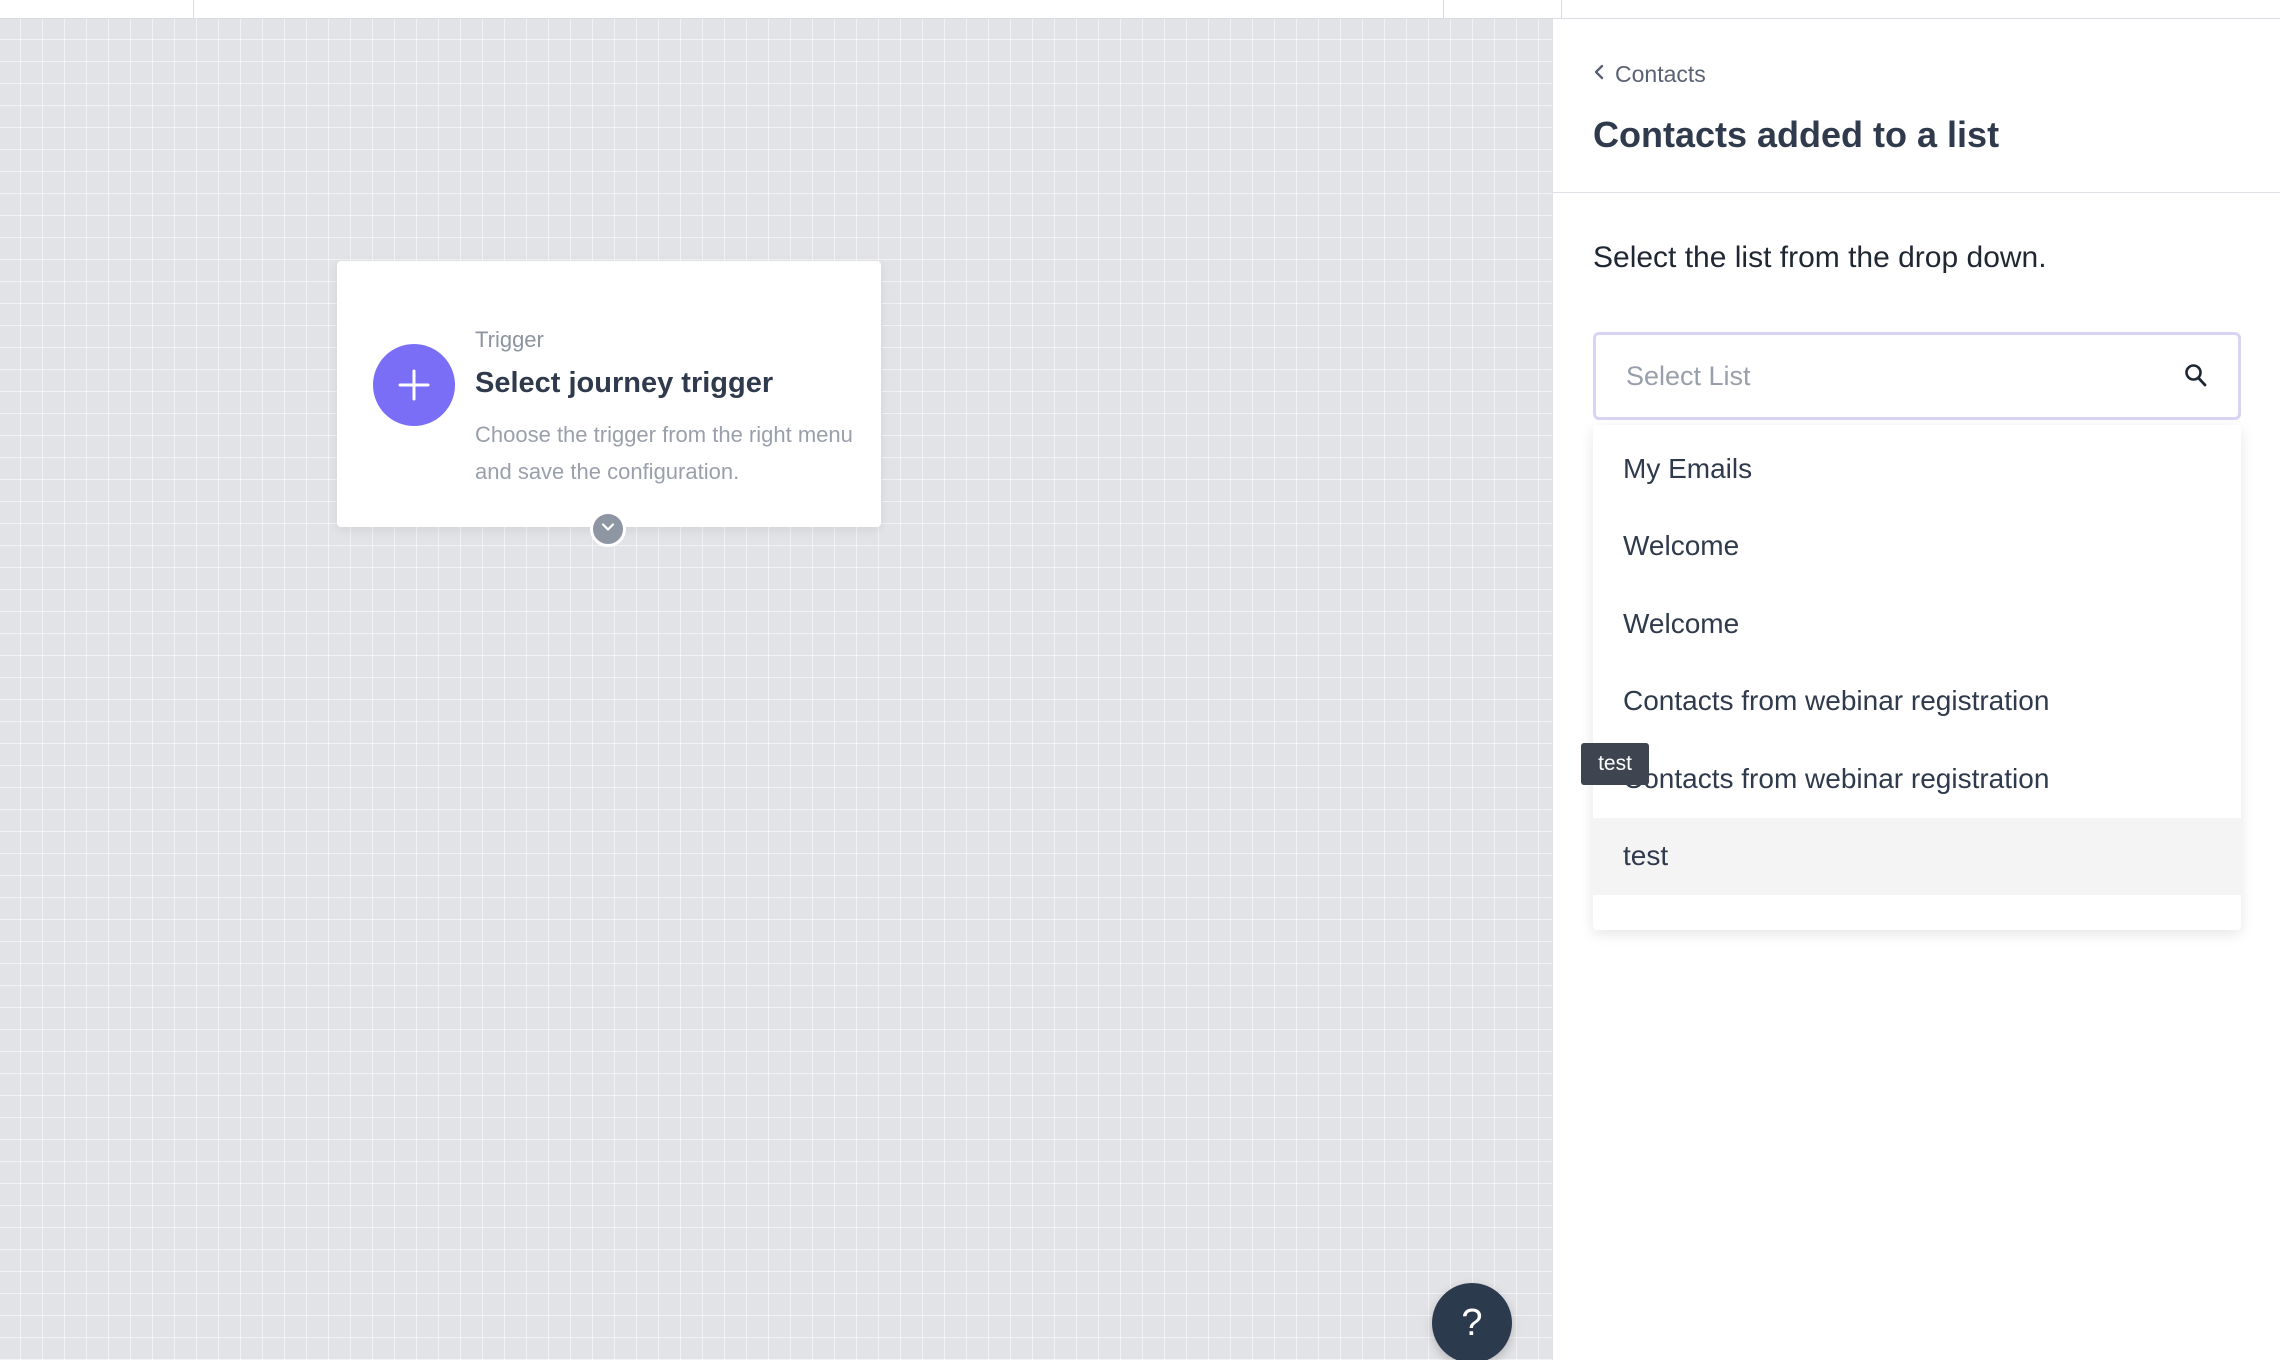  What do you see at coordinates (1660, 74) in the screenshot?
I see `breadcrumb-label: Contacts` at bounding box center [1660, 74].